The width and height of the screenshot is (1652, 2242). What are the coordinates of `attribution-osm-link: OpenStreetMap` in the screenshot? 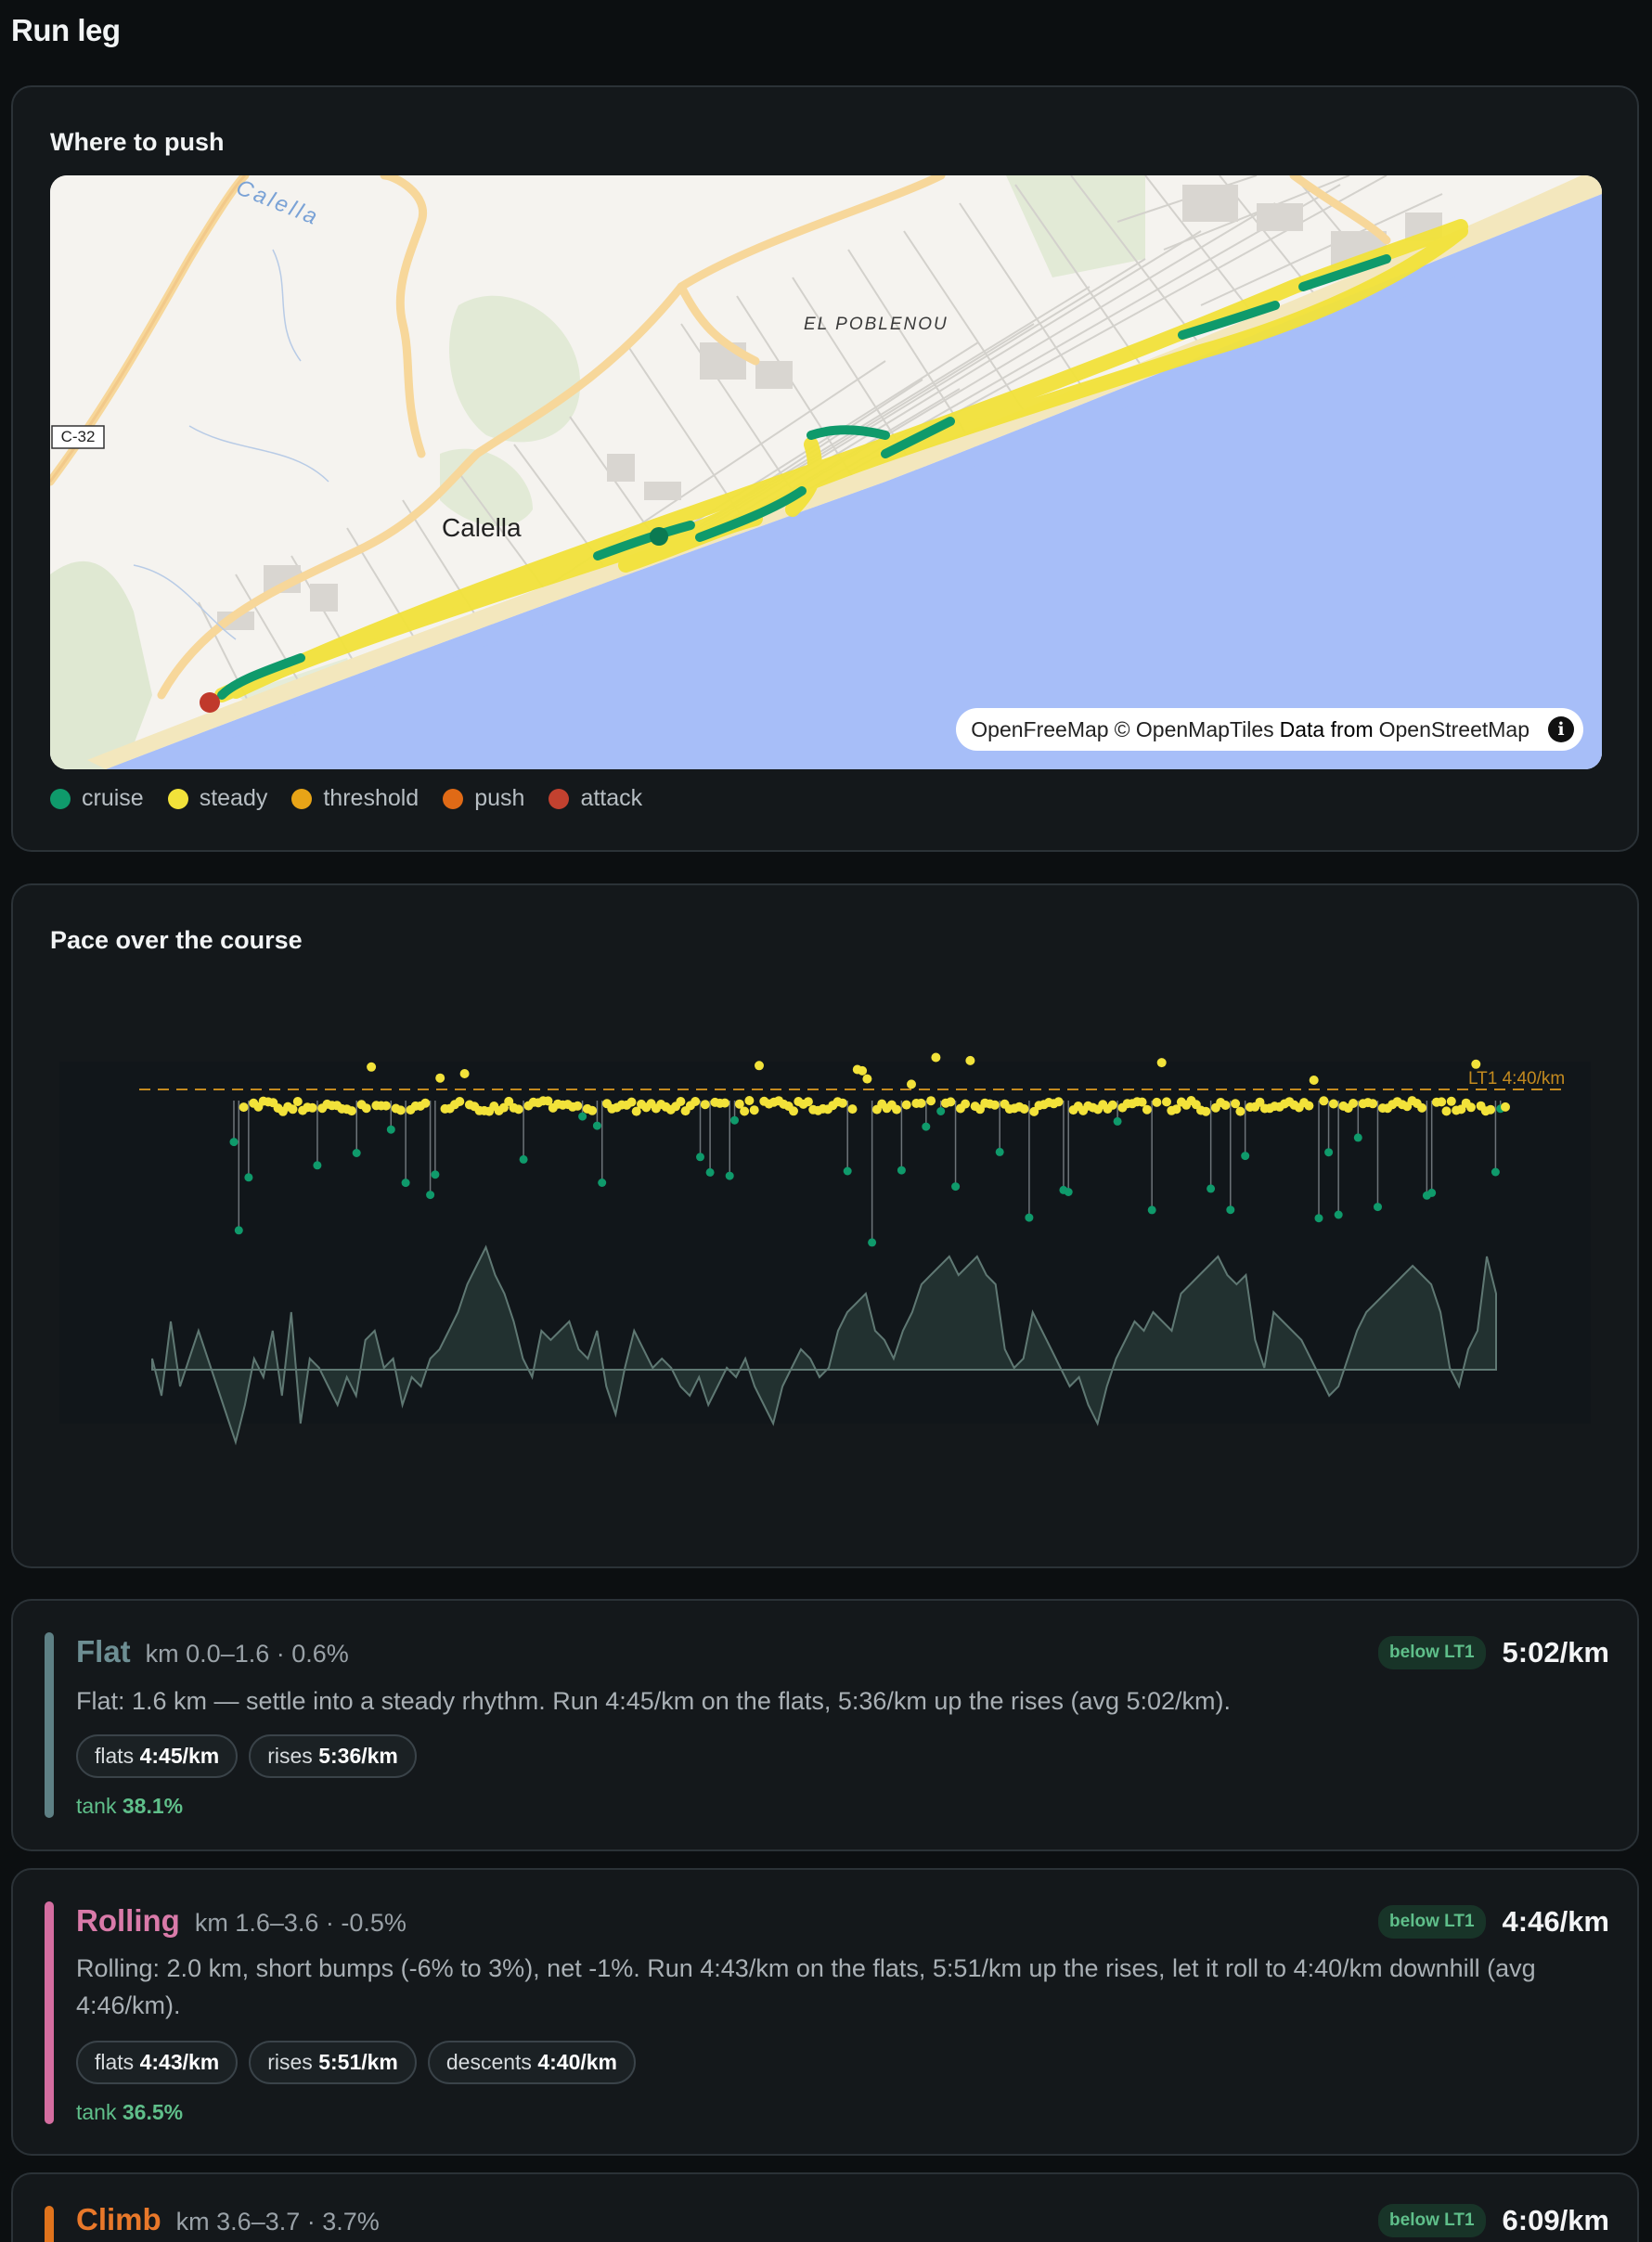 It's located at (1454, 729).